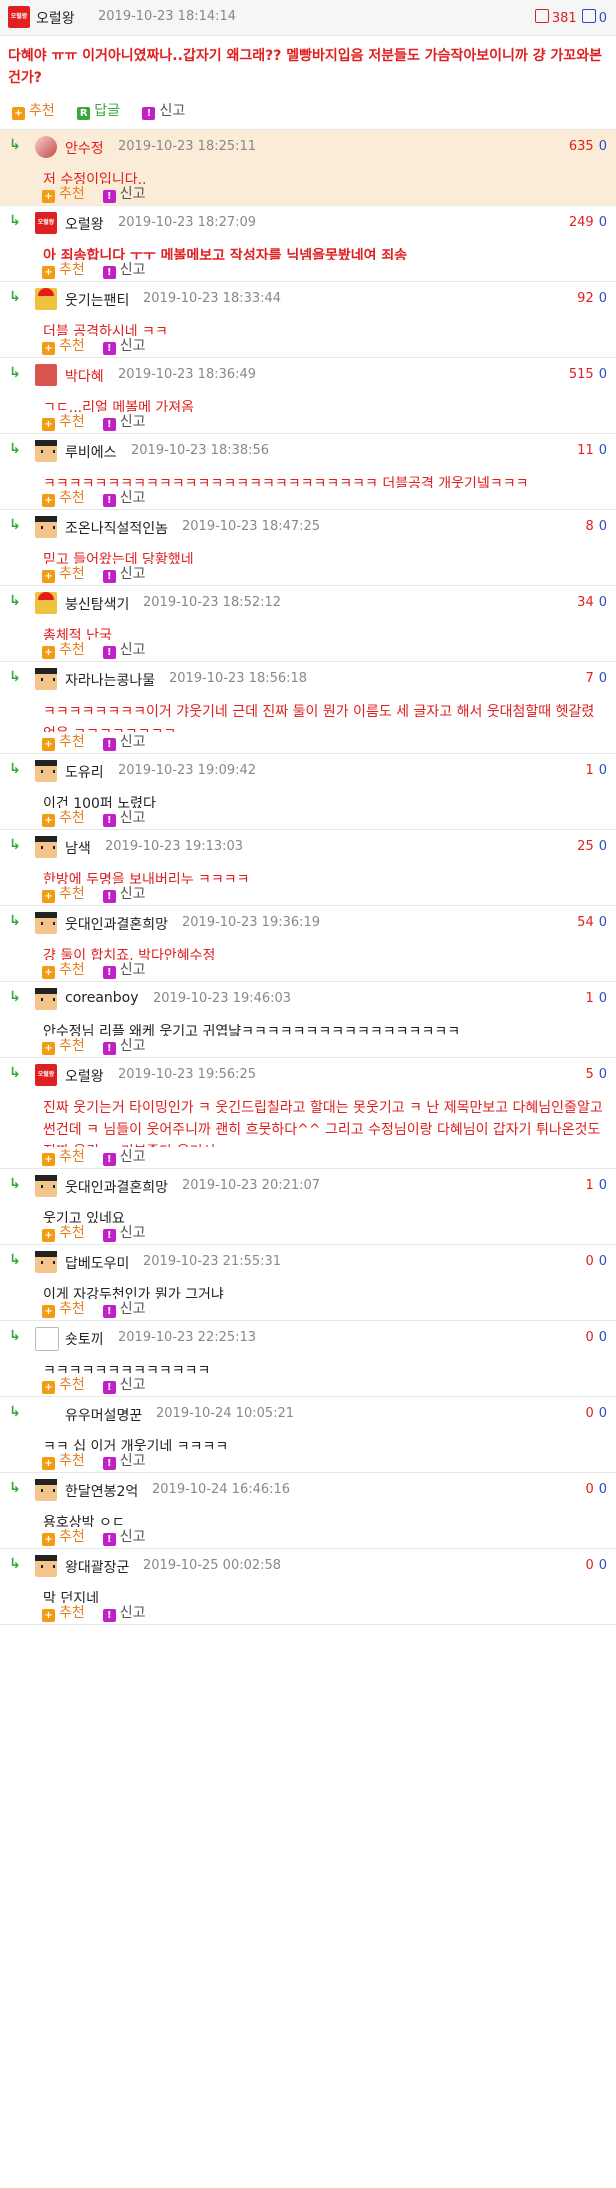 The width and height of the screenshot is (616, 2188). I want to click on commenter-name: 안수정, so click(84, 148).